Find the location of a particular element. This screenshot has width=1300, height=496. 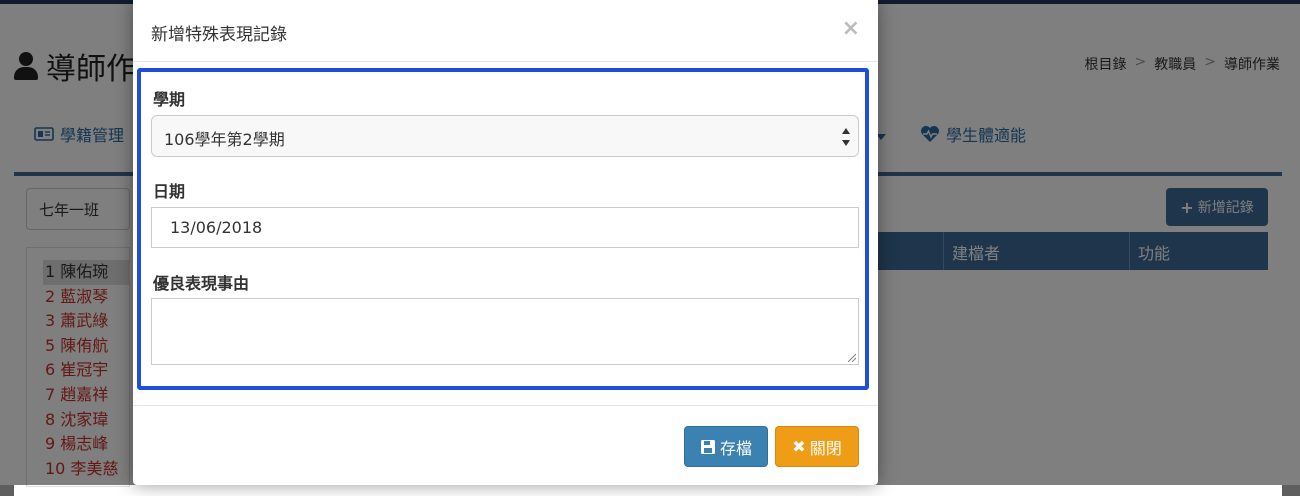

reason-label: 優良表現事由 is located at coordinates (201, 283).